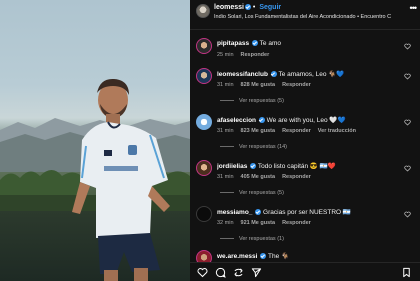  What do you see at coordinates (414, 8) in the screenshot?
I see `more-icon: •••` at bounding box center [414, 8].